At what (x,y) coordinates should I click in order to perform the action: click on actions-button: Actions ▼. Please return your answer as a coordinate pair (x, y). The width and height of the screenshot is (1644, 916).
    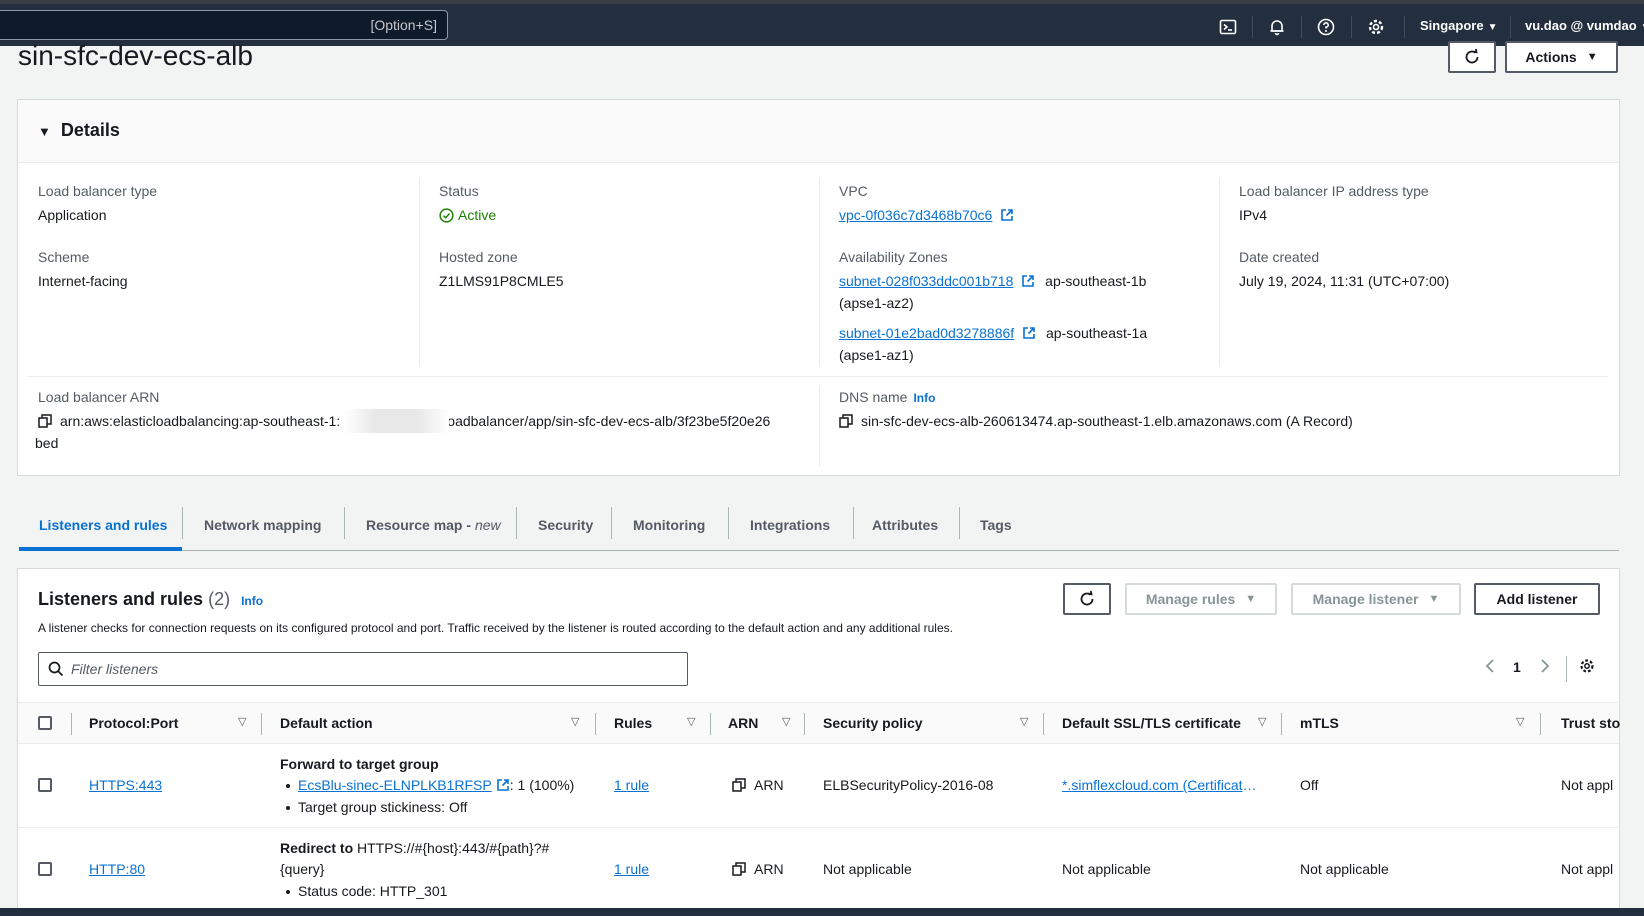
    Looking at the image, I should click on (1561, 57).